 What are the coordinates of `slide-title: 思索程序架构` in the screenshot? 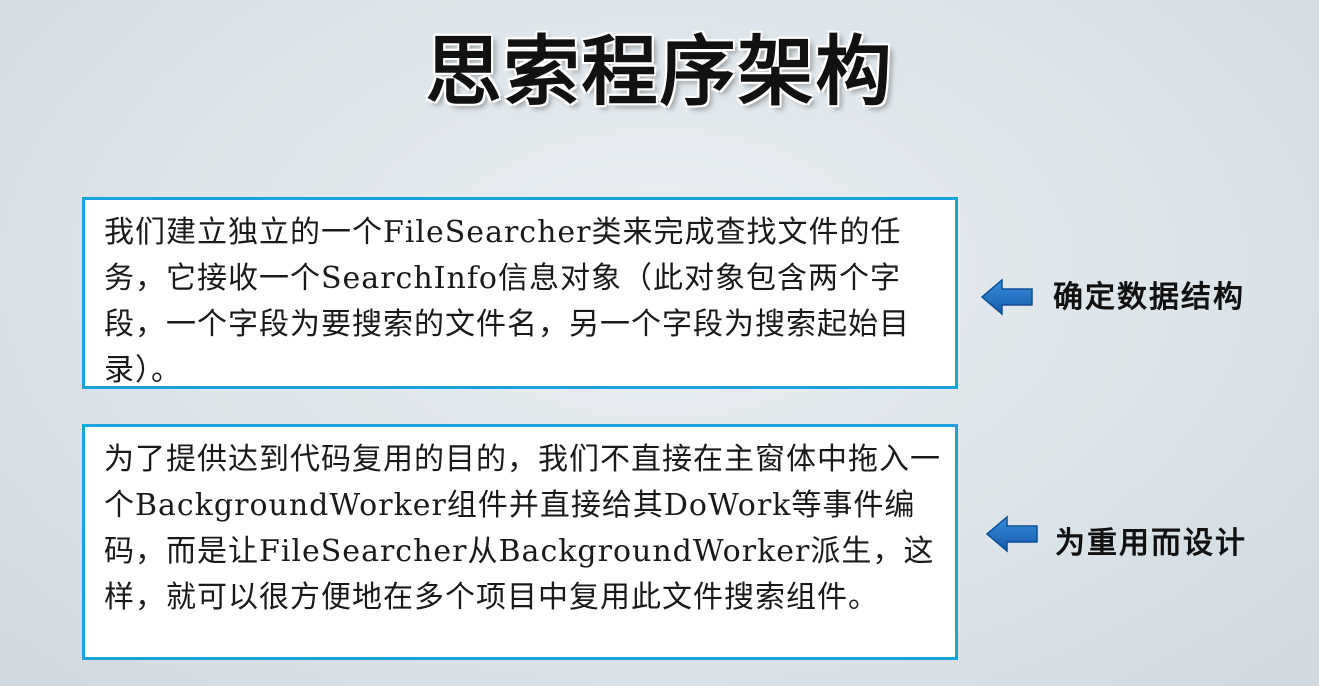 It's located at (659, 71).